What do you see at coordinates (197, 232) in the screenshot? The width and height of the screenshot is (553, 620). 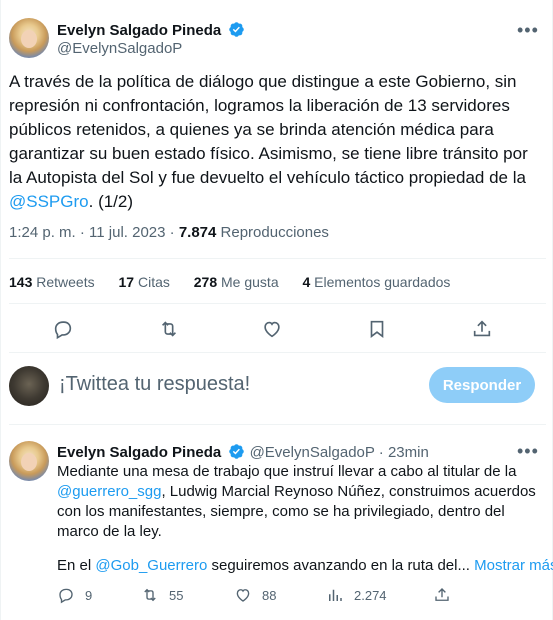 I see `views-count: 7.874` at bounding box center [197, 232].